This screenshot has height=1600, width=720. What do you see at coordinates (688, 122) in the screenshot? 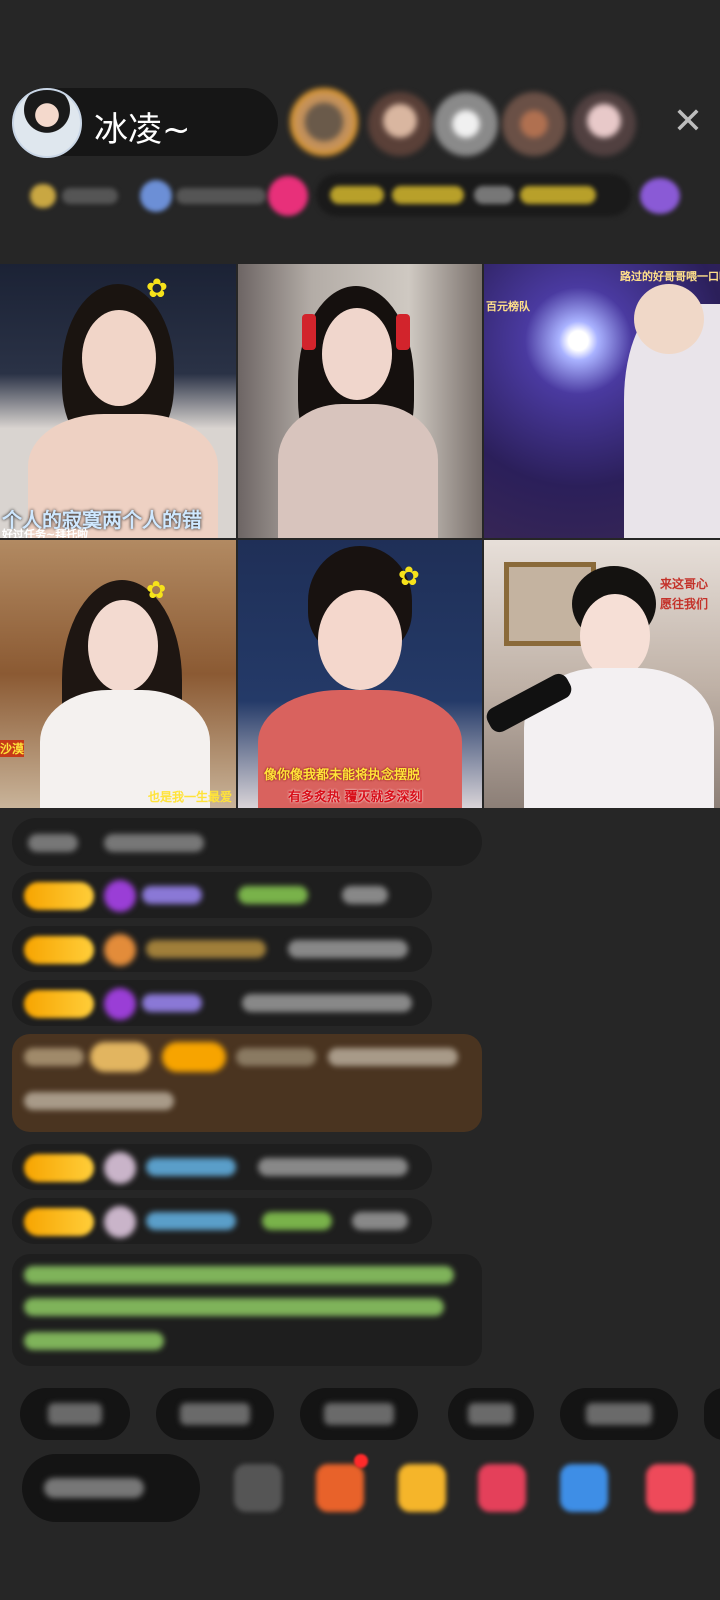
I see `close-icon: ✕` at bounding box center [688, 122].